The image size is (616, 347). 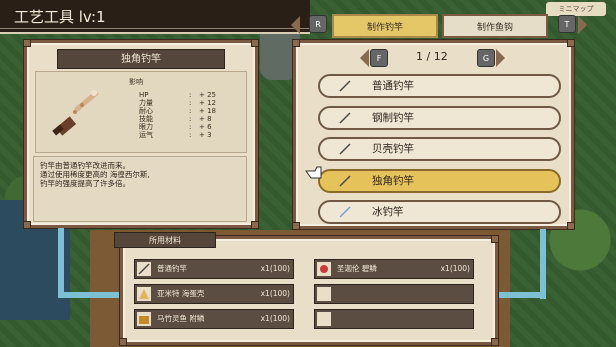 What do you see at coordinates (205, 127) in the screenshot?
I see `stat-value: + 6` at bounding box center [205, 127].